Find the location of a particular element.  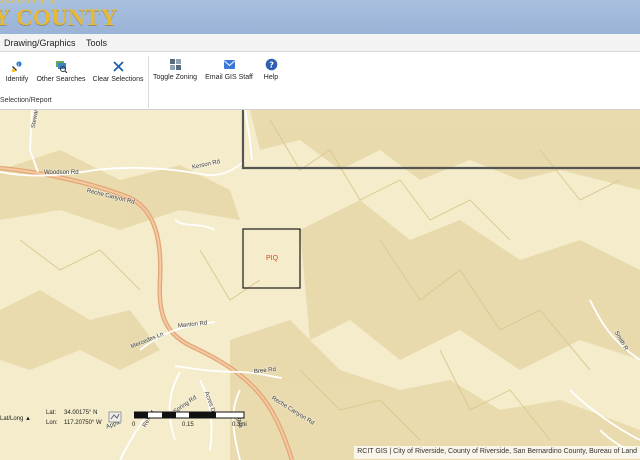

identify-icon: i is located at coordinates (16, 66).